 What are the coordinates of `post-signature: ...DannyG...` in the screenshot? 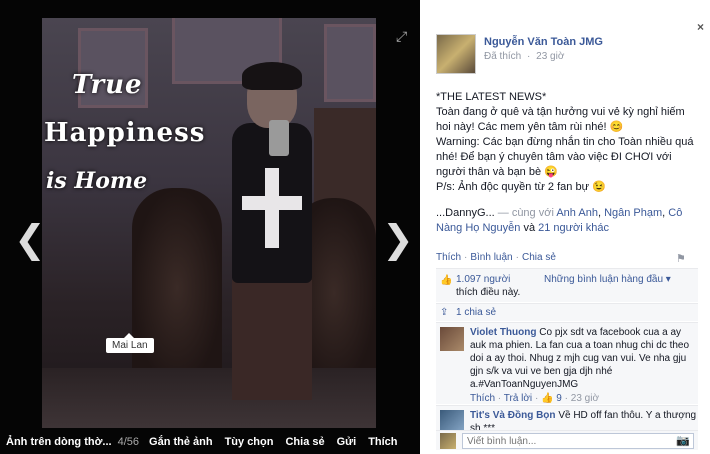 It's located at (465, 213).